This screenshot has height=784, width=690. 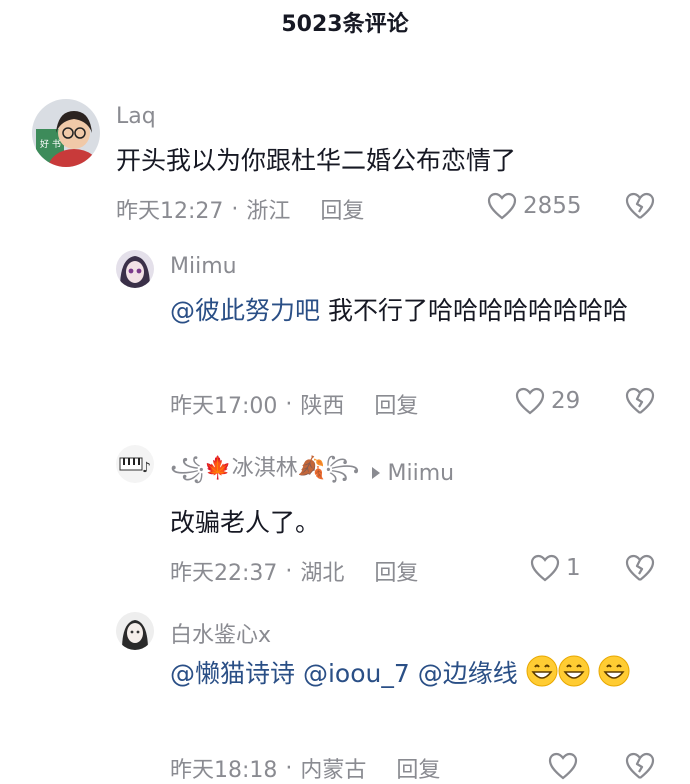 I want to click on comment-location: 浙江, so click(x=268, y=211).